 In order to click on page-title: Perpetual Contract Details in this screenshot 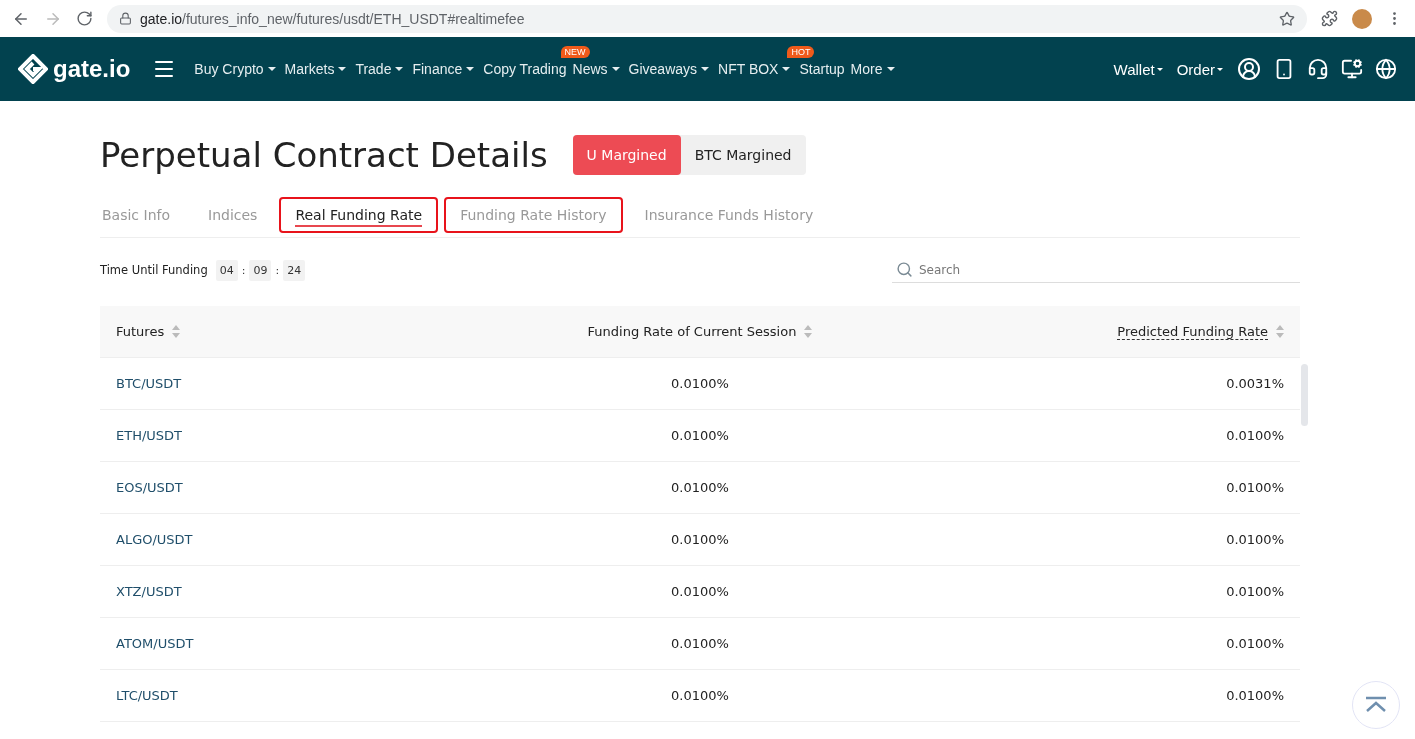, I will do `click(324, 155)`.